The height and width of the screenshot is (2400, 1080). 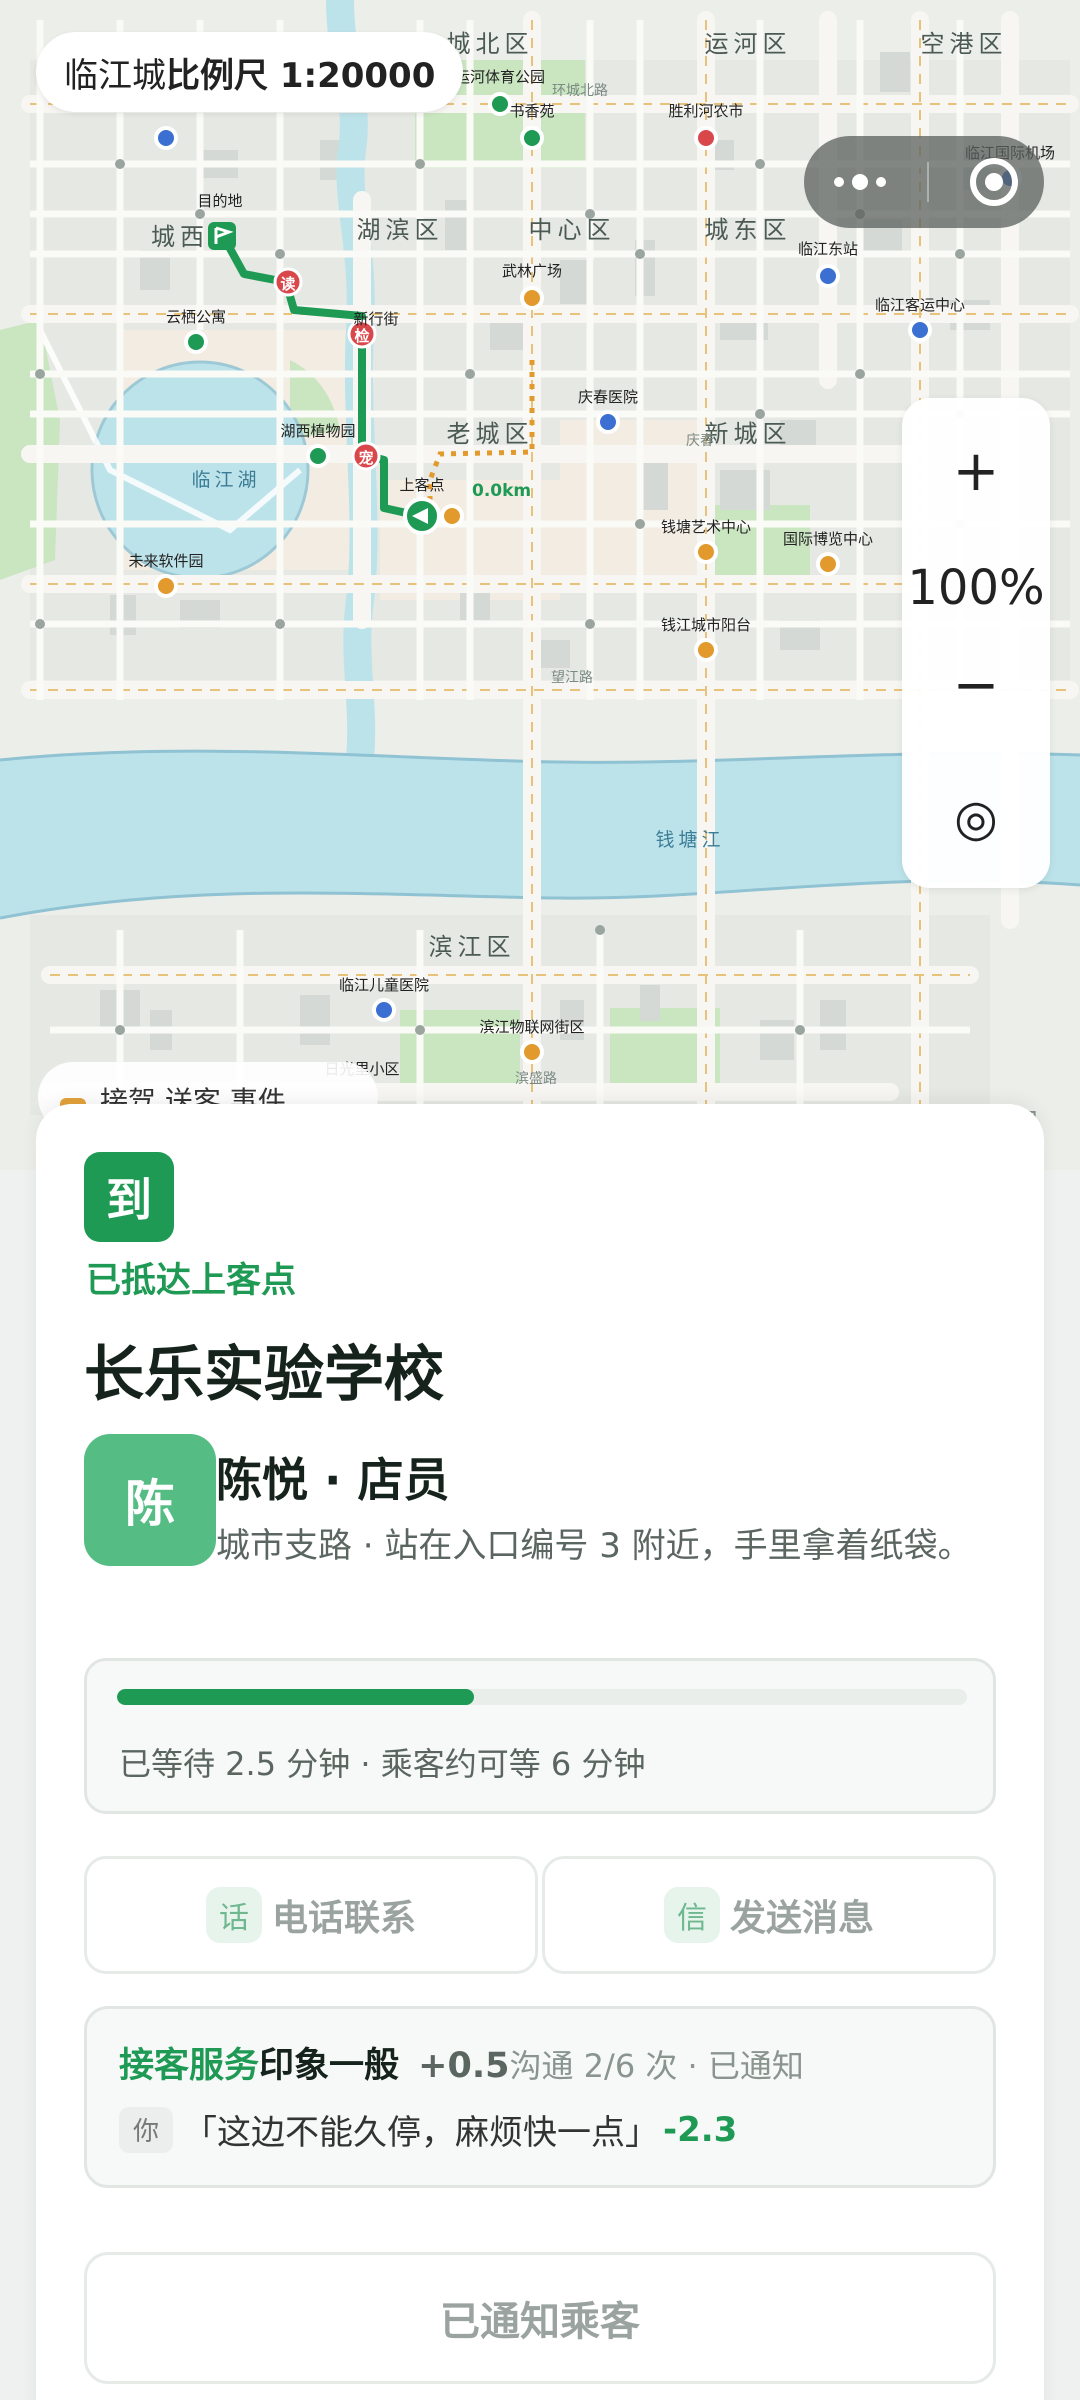 I want to click on service-quote-row: 你 「这边不能久停，麻烦快一点」 -2.3, so click(x=428, y=2129).